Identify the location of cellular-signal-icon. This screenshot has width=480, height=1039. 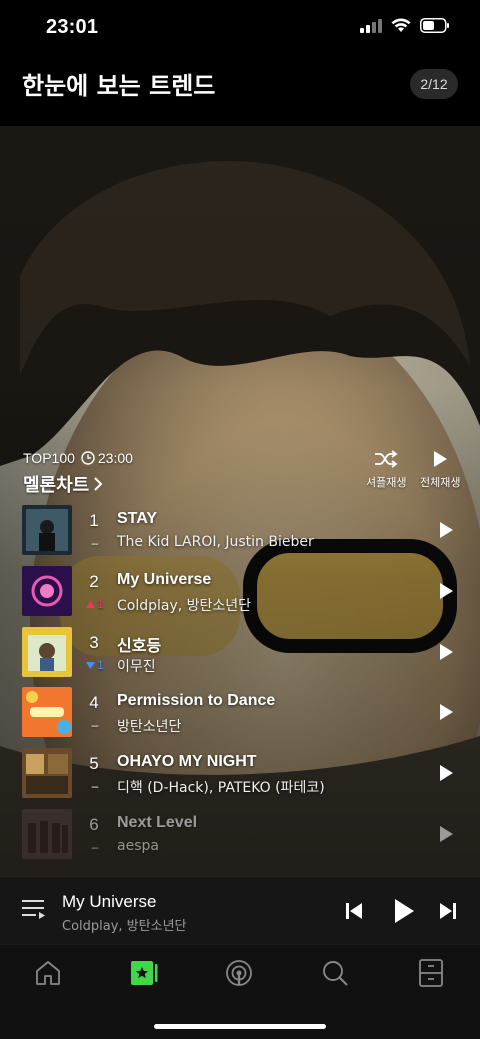
(371, 25).